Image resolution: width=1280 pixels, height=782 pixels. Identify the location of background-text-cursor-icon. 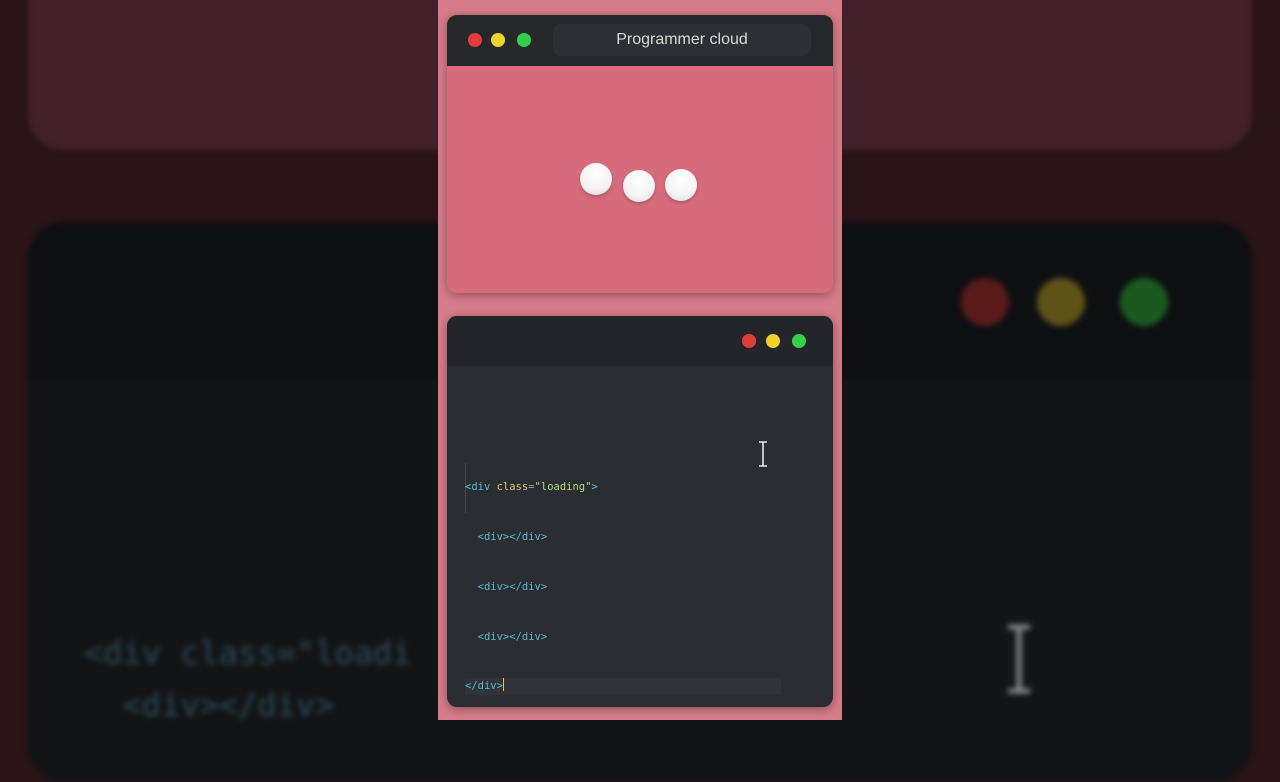
(1019, 659).